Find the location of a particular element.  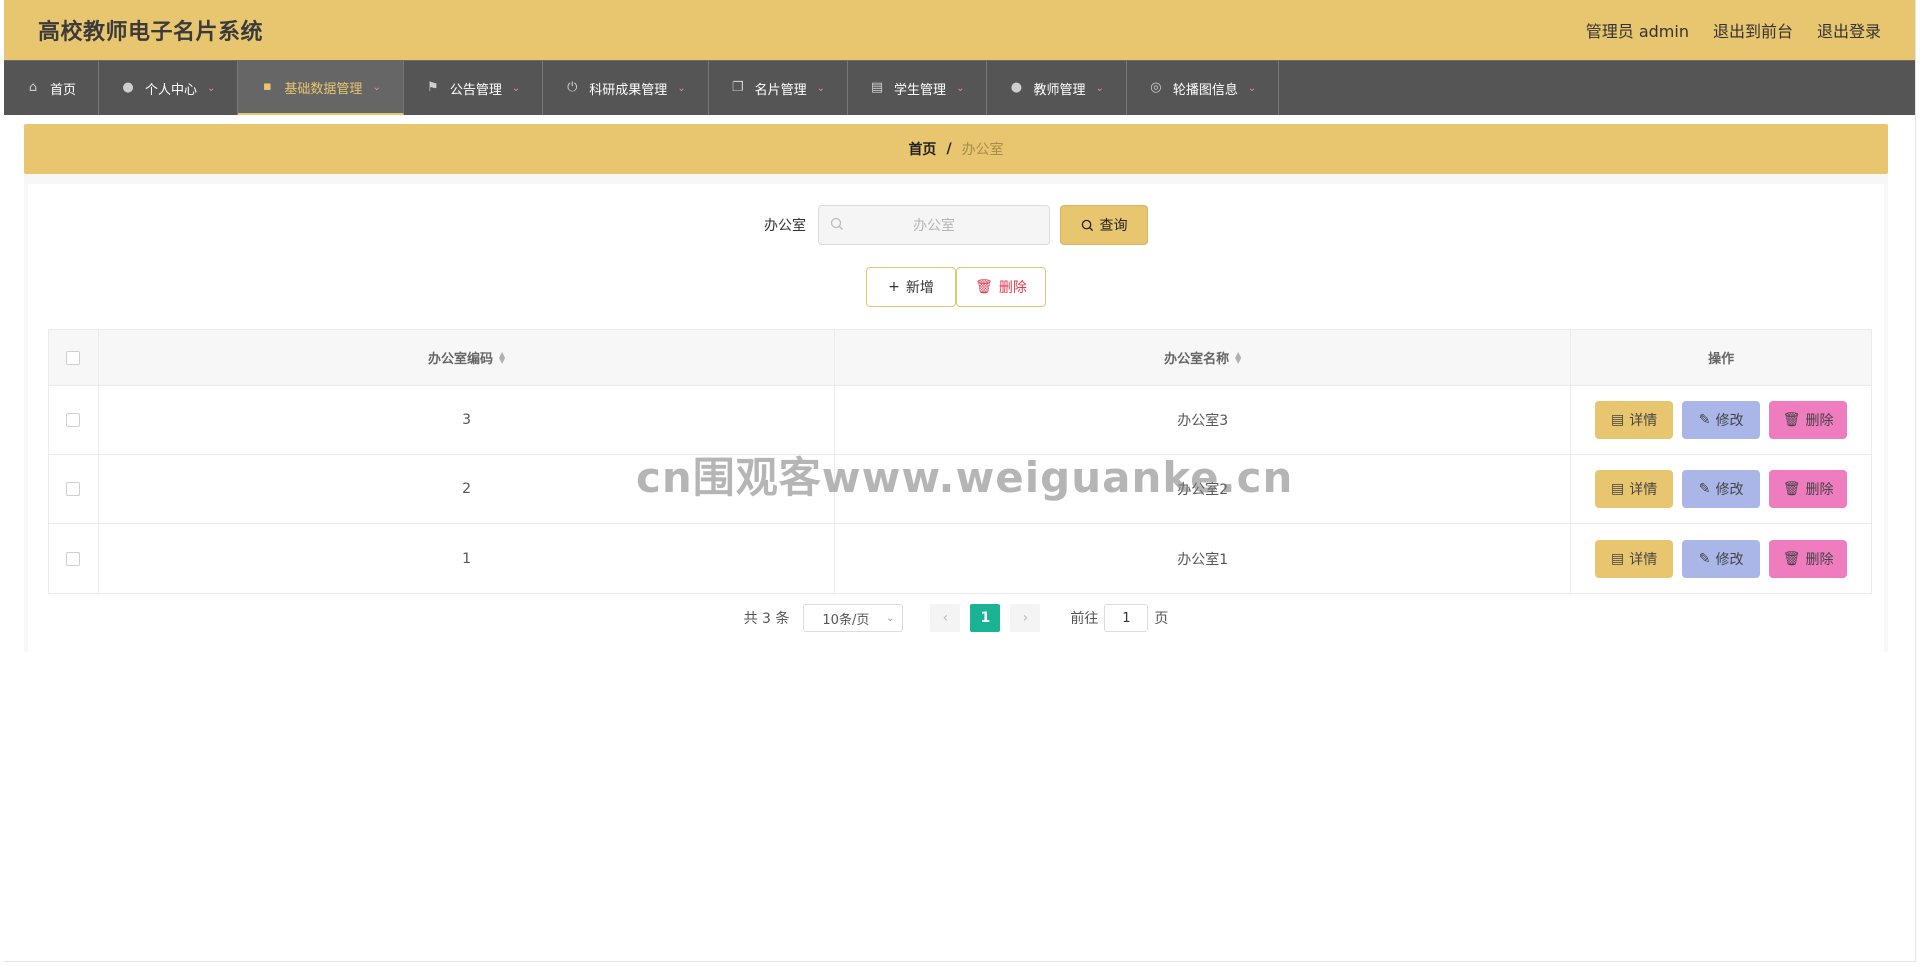

breadcrumb: 首页 / 办公室 is located at coordinates (956, 149).